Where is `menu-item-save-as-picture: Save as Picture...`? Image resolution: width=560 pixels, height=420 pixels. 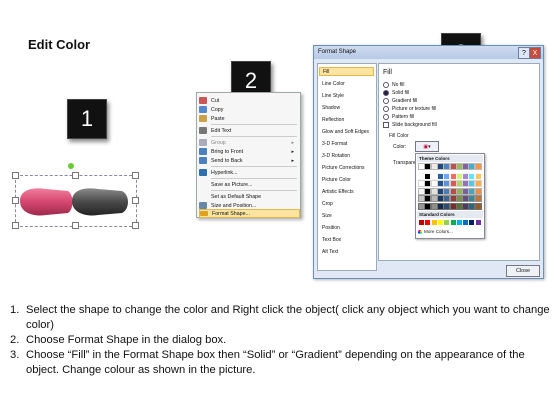
menu-item-save-as-picture: Save as Picture... is located at coordinates (248, 184).